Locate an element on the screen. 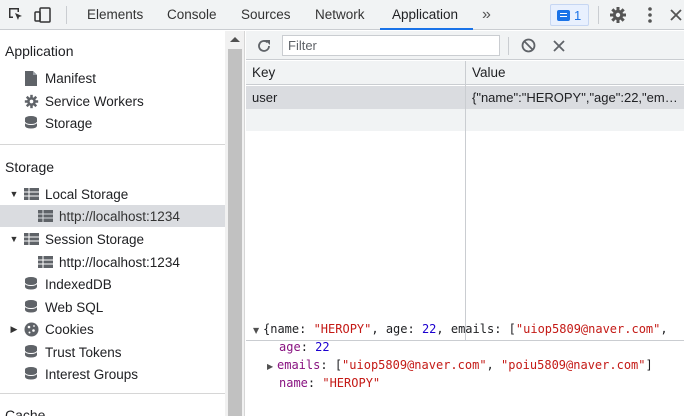 The width and height of the screenshot is (684, 416). scroll-thumb is located at coordinates (235, 232).